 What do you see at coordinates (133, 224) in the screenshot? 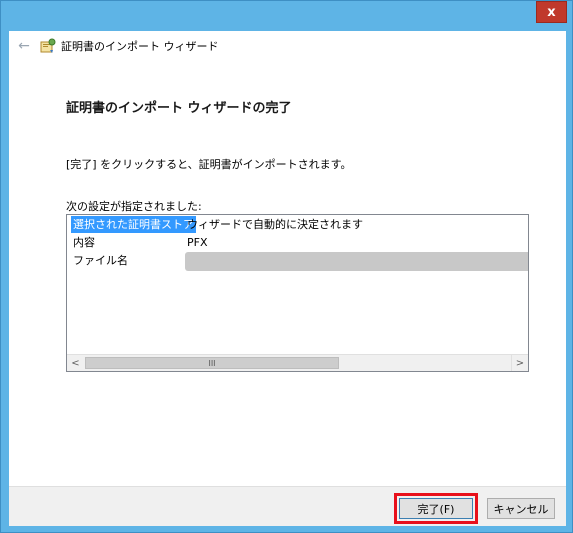
I see `settings-key: 選択された証明書ストア` at bounding box center [133, 224].